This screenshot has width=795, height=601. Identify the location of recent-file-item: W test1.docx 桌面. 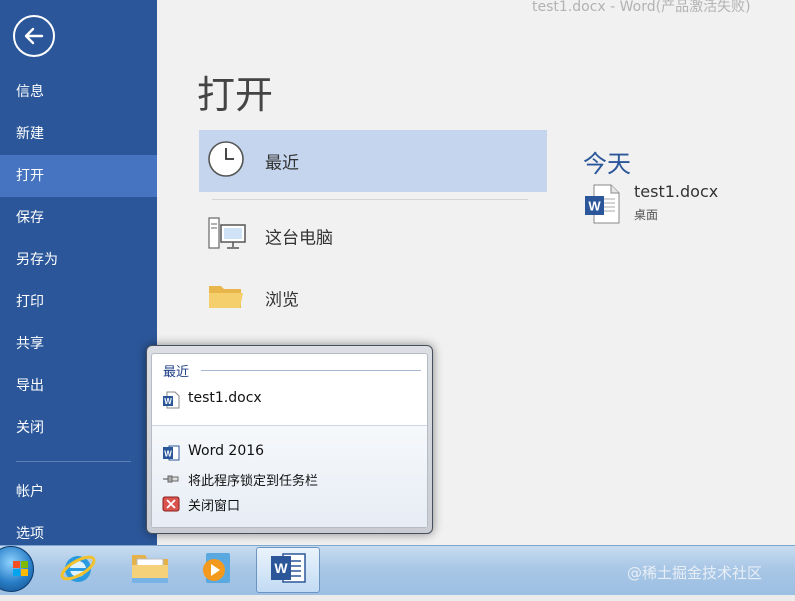
(674, 204).